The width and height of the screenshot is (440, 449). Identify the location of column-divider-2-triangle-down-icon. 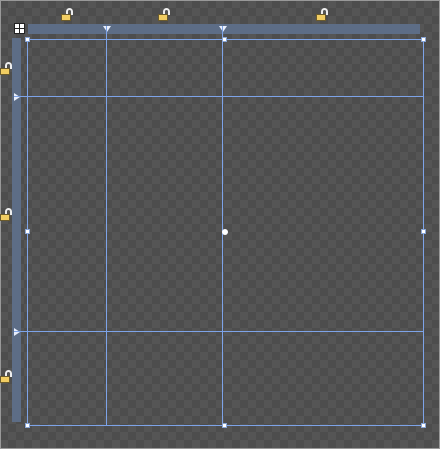
(223, 29).